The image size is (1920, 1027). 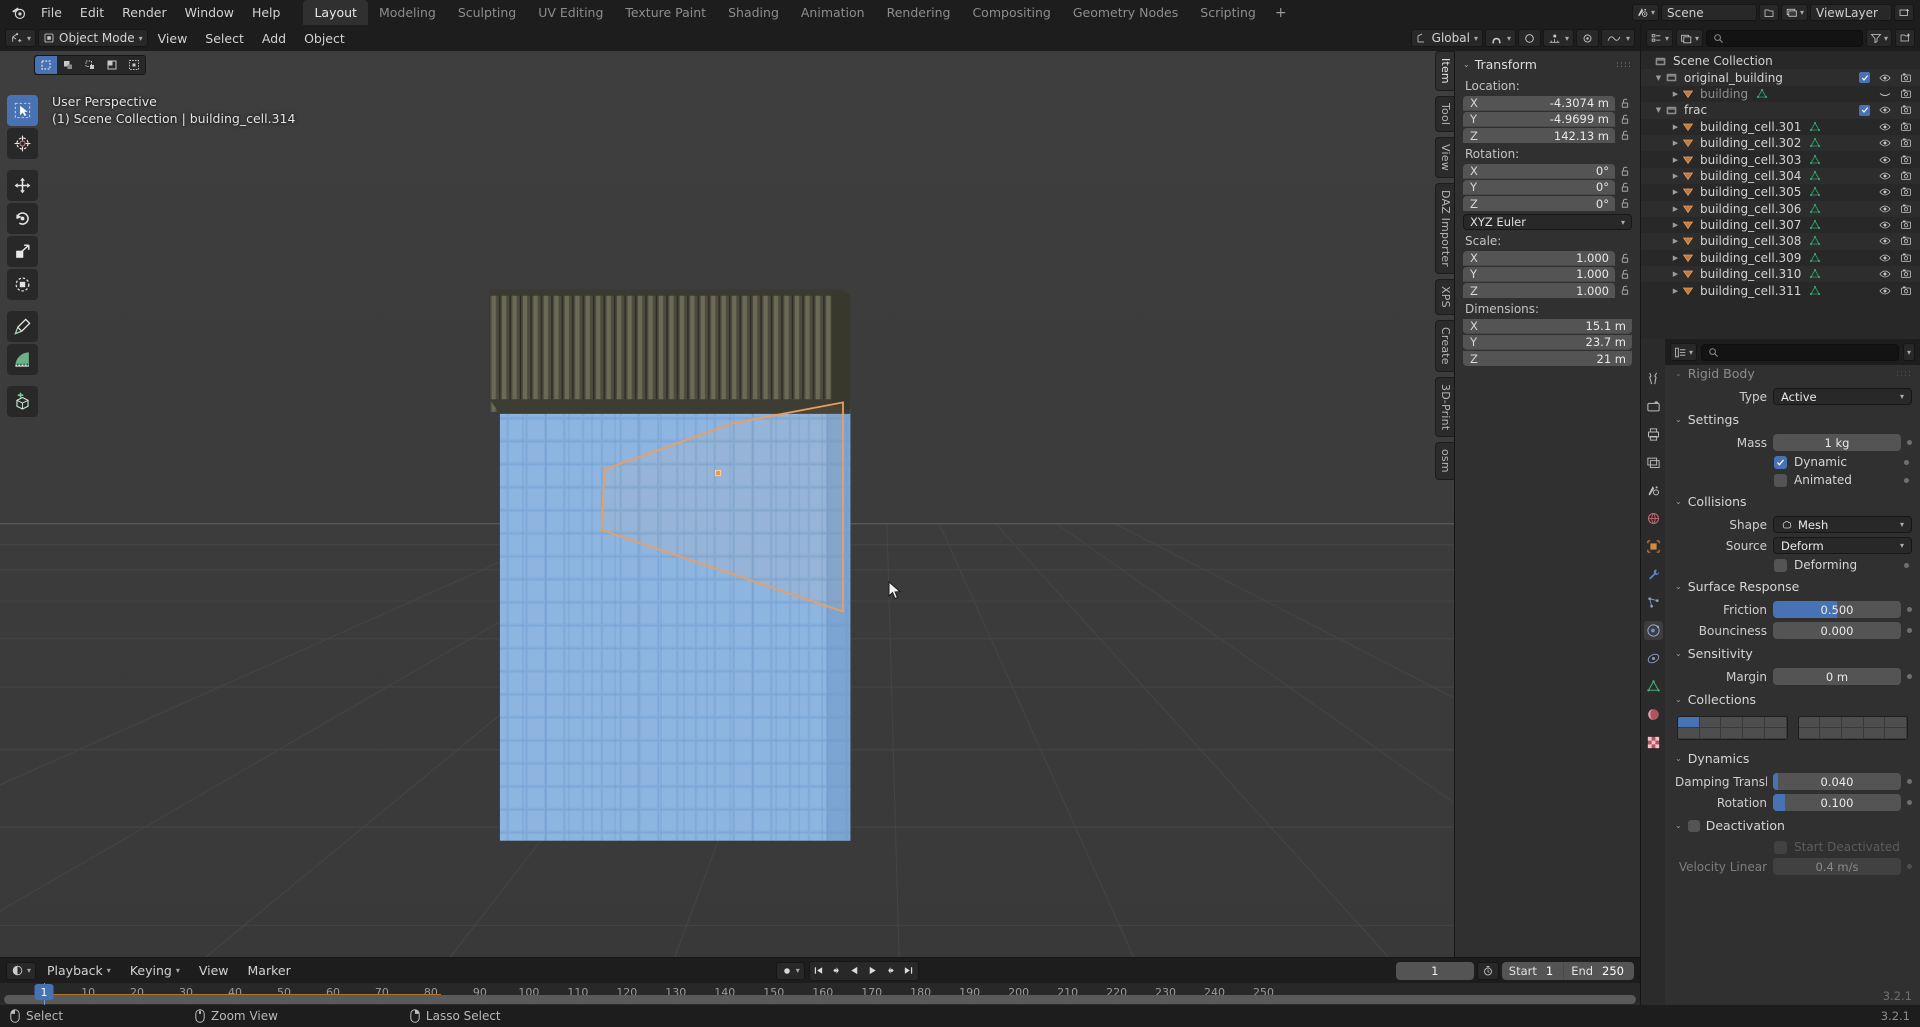 What do you see at coordinates (1780, 225) in the screenshot?
I see `outliner-row: ▶ building_cell.307` at bounding box center [1780, 225].